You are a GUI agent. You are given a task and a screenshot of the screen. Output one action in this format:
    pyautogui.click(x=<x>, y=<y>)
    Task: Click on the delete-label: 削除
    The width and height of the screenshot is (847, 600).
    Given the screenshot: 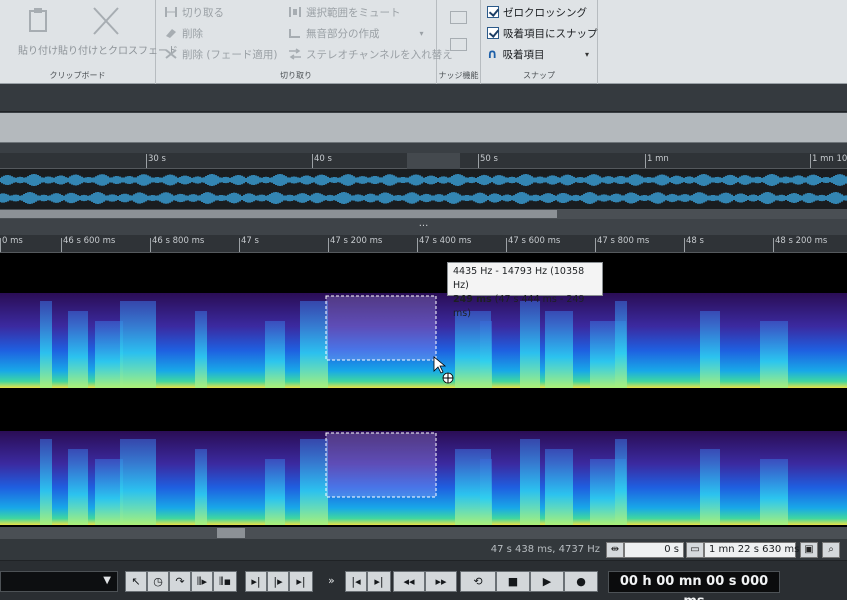 What is the action you would take?
    pyautogui.click(x=192, y=33)
    